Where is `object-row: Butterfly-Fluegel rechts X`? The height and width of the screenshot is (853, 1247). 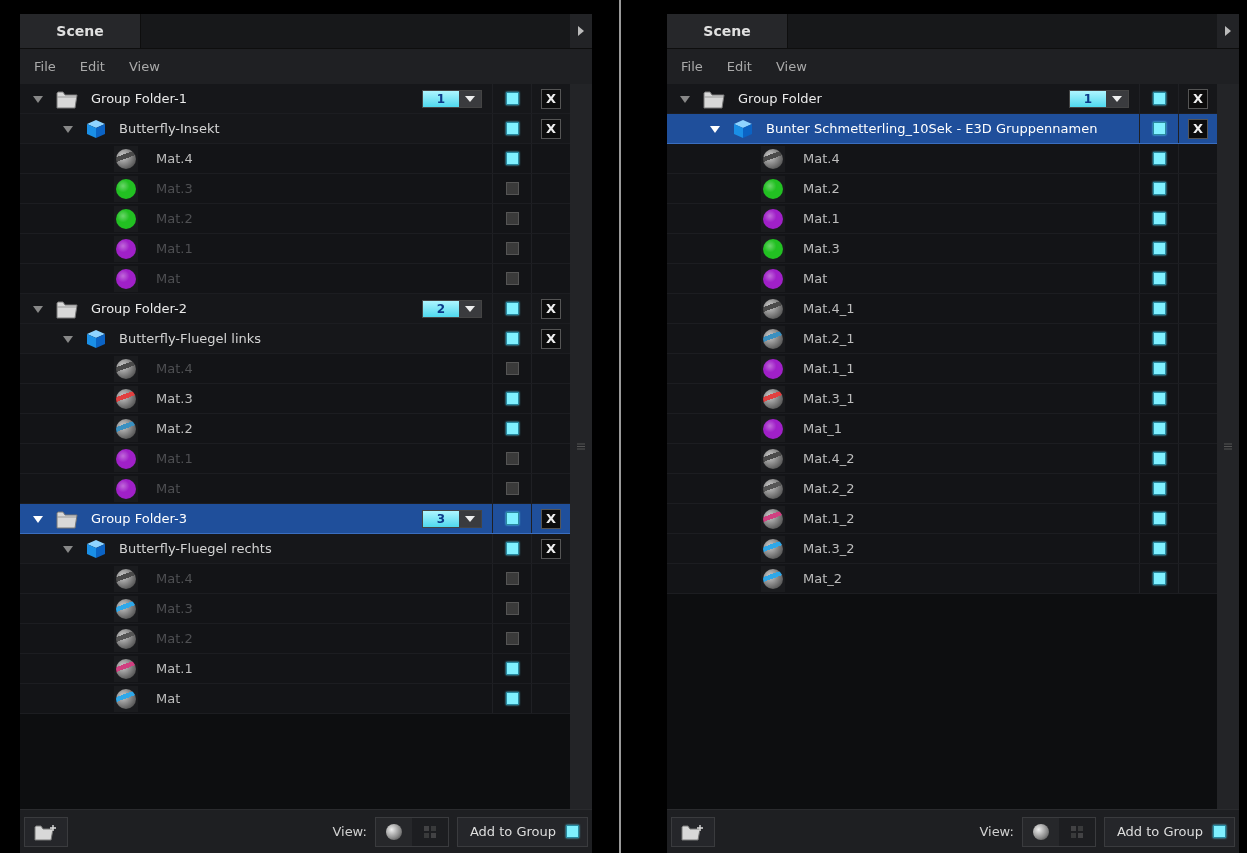 object-row: Butterfly-Fluegel rechts X is located at coordinates (295, 549).